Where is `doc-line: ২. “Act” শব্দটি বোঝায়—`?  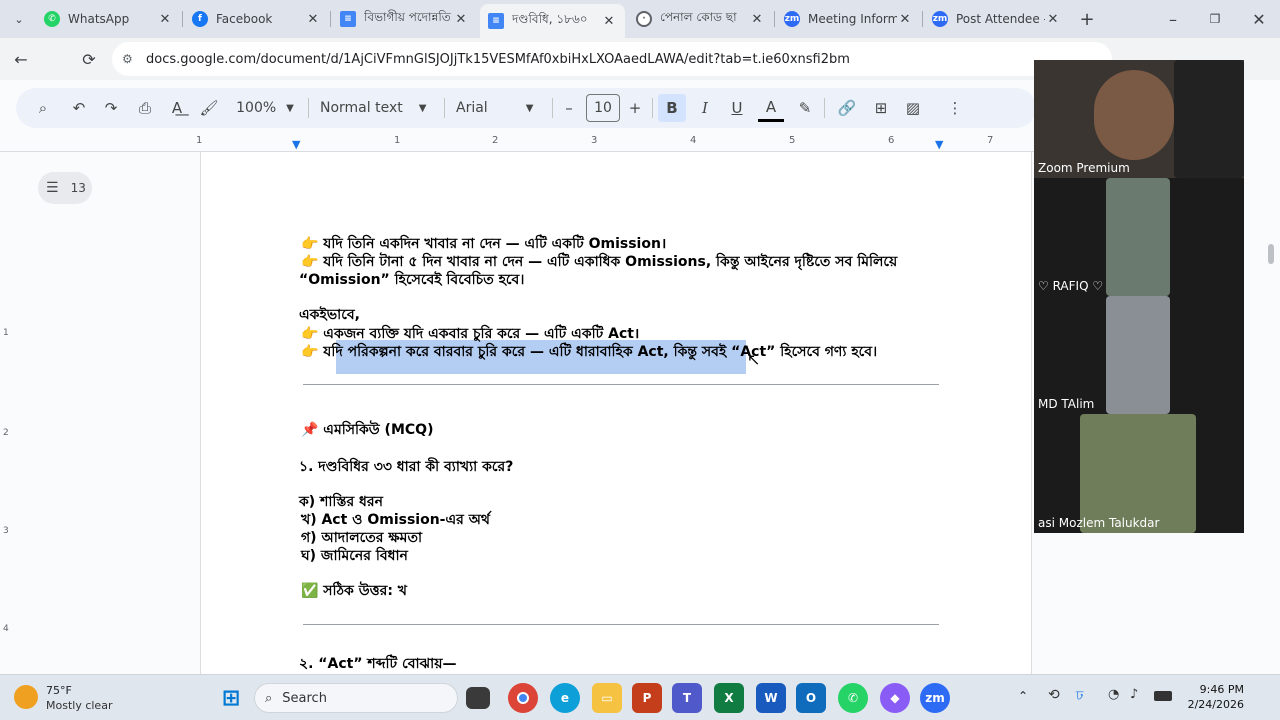 doc-line: ২. “Act” শব্দটি বোঝায়— is located at coordinates (377, 664).